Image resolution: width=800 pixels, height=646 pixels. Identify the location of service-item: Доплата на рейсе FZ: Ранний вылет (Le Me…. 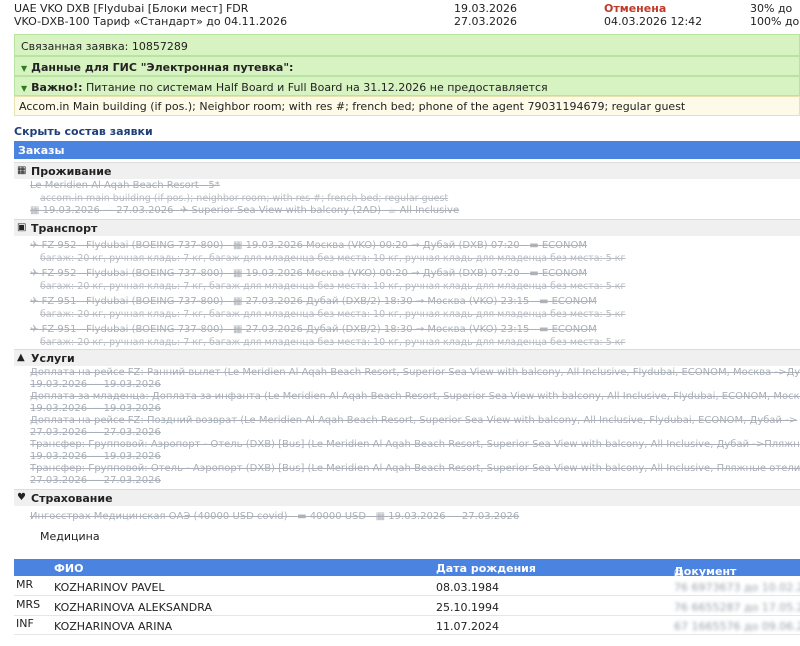
(415, 372).